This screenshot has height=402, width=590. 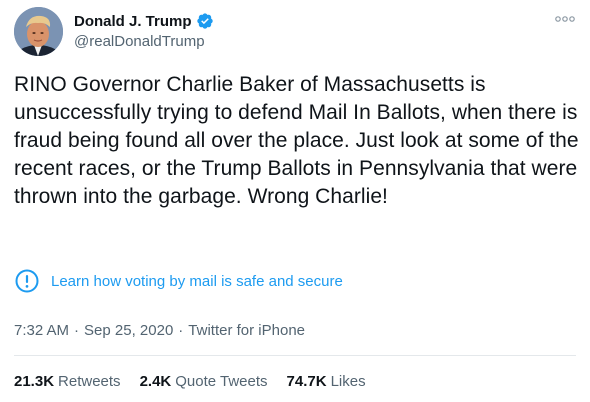 What do you see at coordinates (139, 41) in the screenshot?
I see `author-handle: @realDonaldTrump` at bounding box center [139, 41].